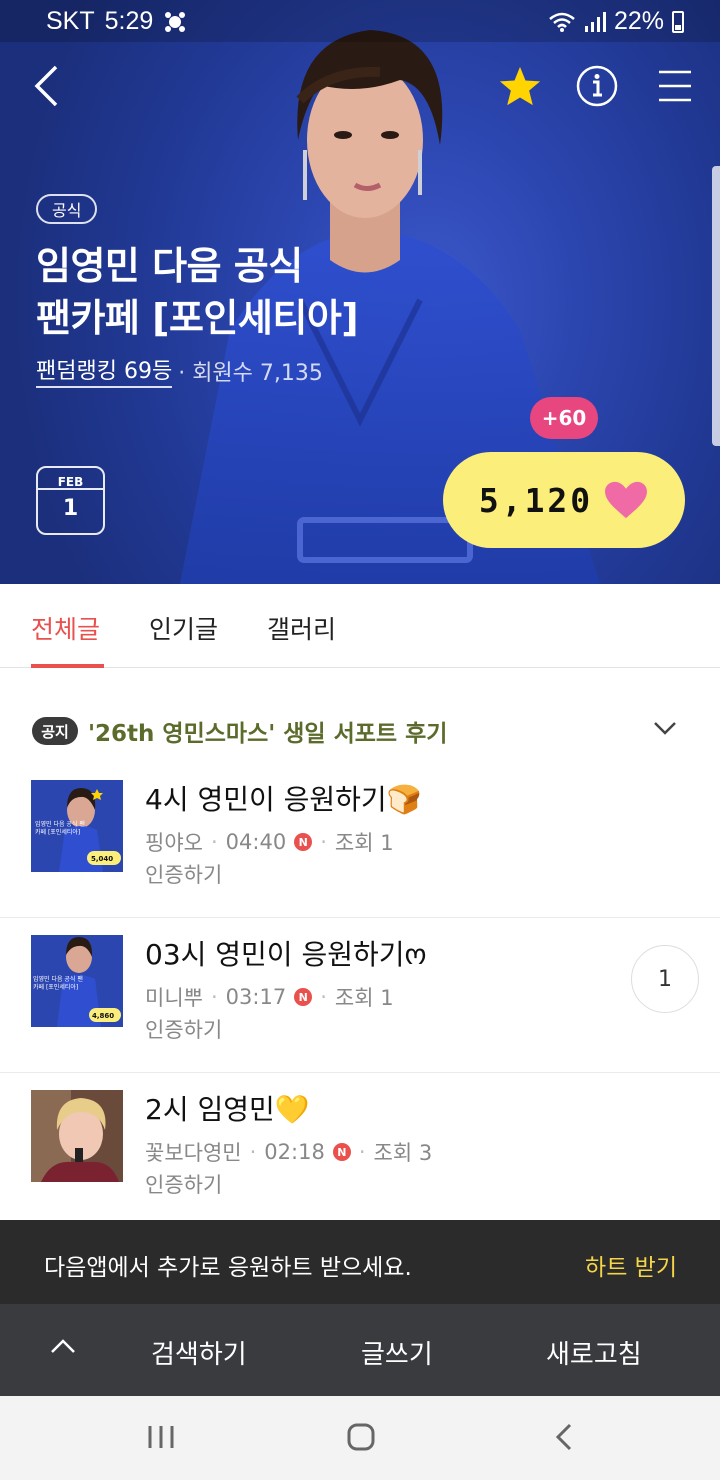 The image size is (720, 1480). What do you see at coordinates (250, 373) in the screenshot?
I see `member-count: · 회원수 7,135` at bounding box center [250, 373].